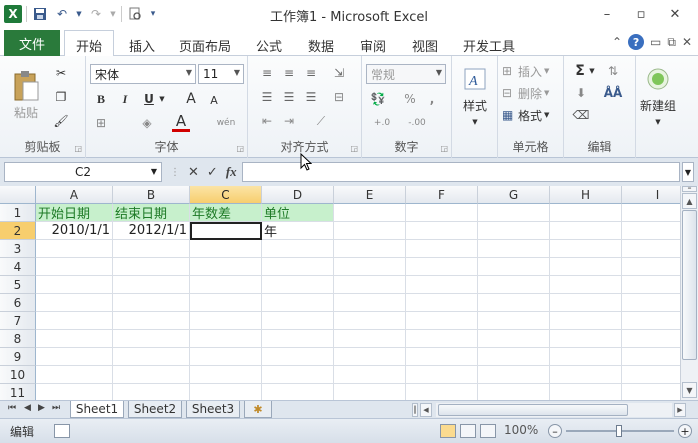 Image resolution: width=698 pixels, height=443 pixels. What do you see at coordinates (531, 71) in the screenshot?
I see `insert-cells-button: ⊞ 插入 ▼` at bounding box center [531, 71].